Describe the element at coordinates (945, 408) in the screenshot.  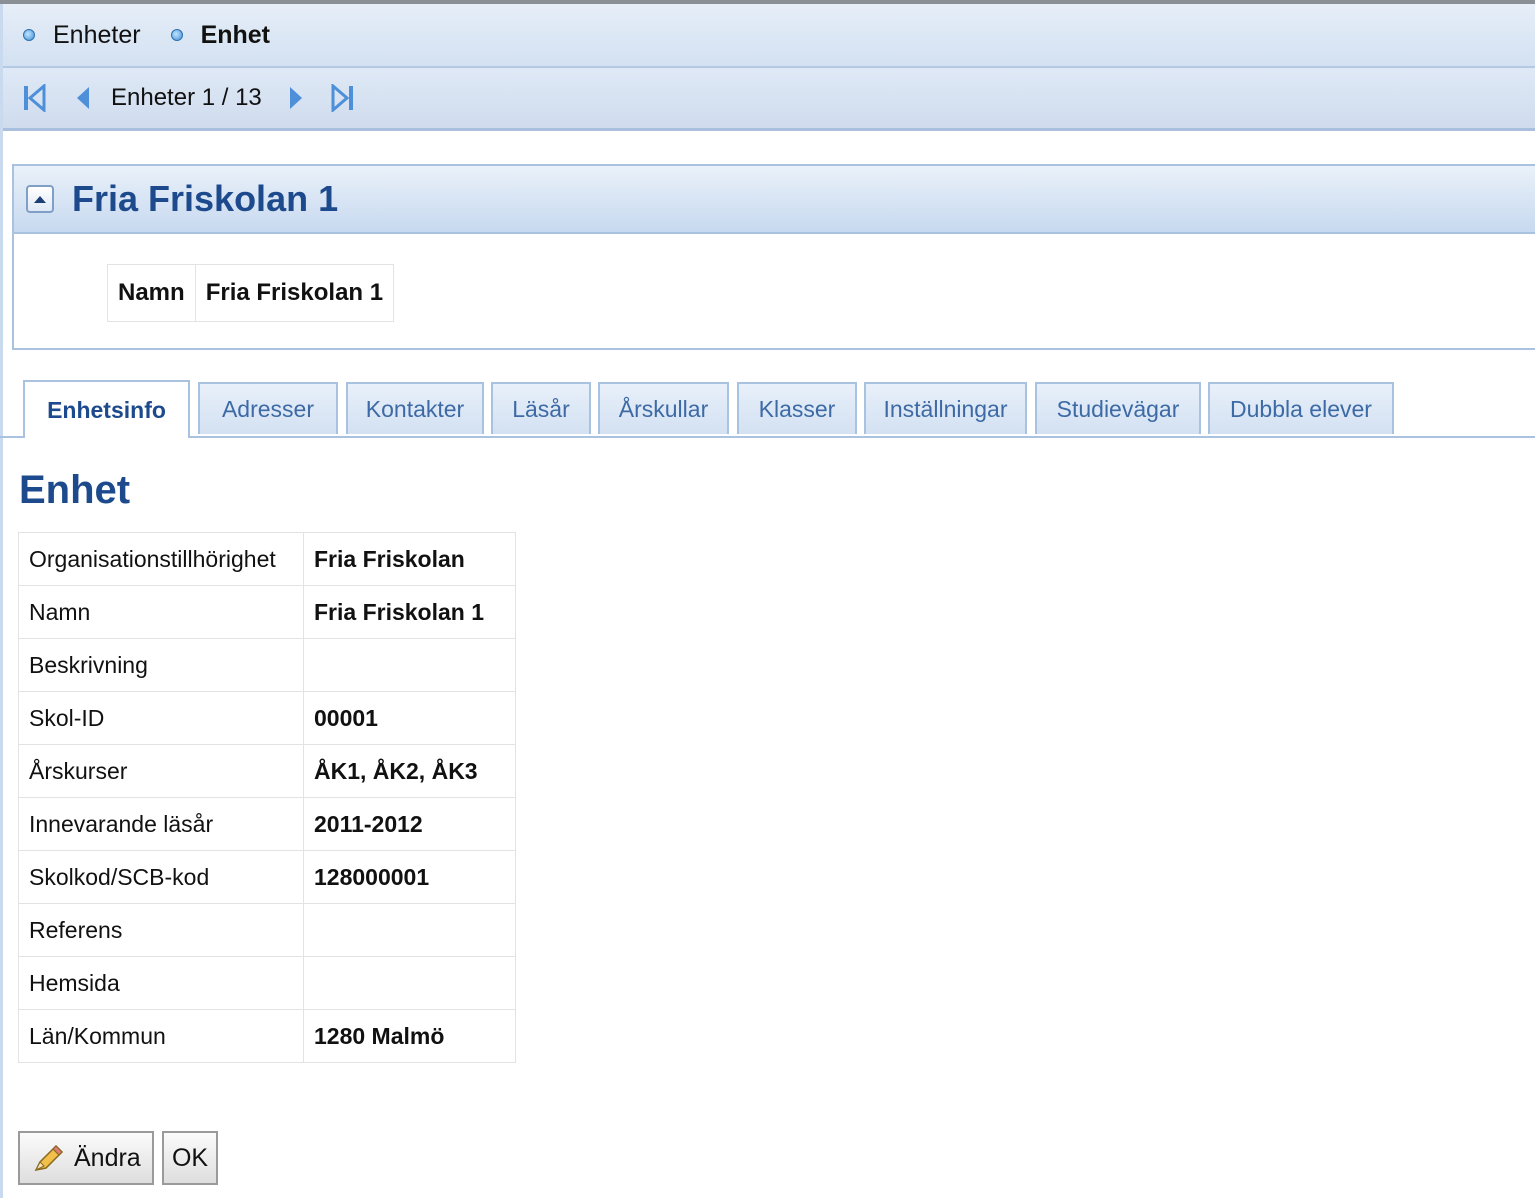
I see `tab-installningar: Inställningar` at that location.